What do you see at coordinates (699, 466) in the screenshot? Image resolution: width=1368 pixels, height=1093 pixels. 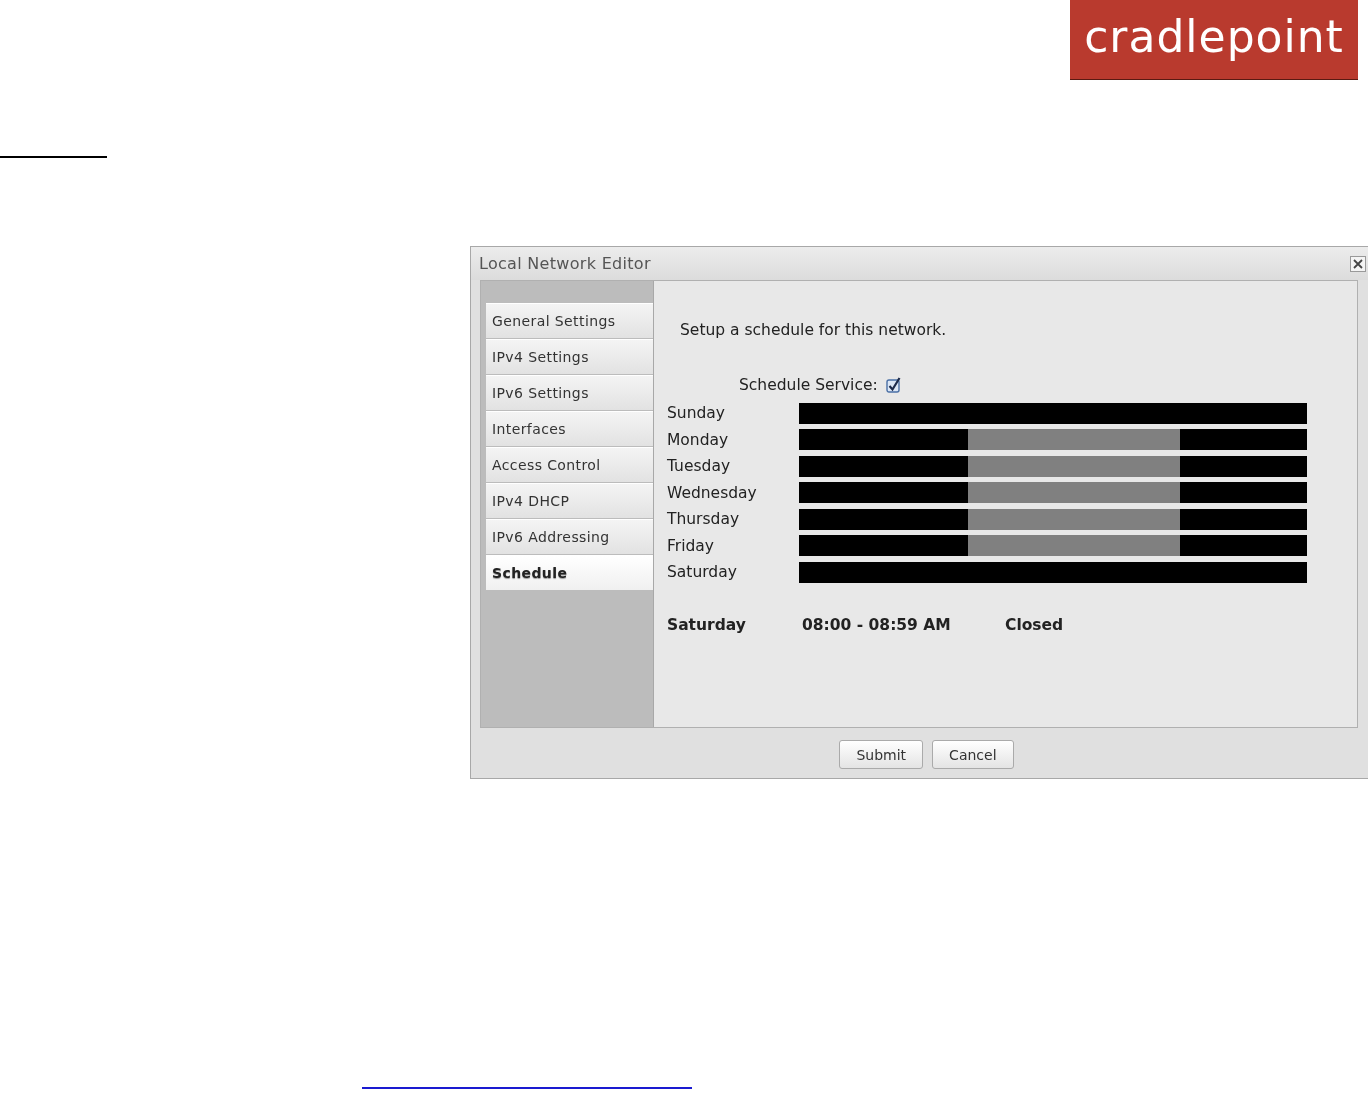 I see `day-label: Tuesday` at bounding box center [699, 466].